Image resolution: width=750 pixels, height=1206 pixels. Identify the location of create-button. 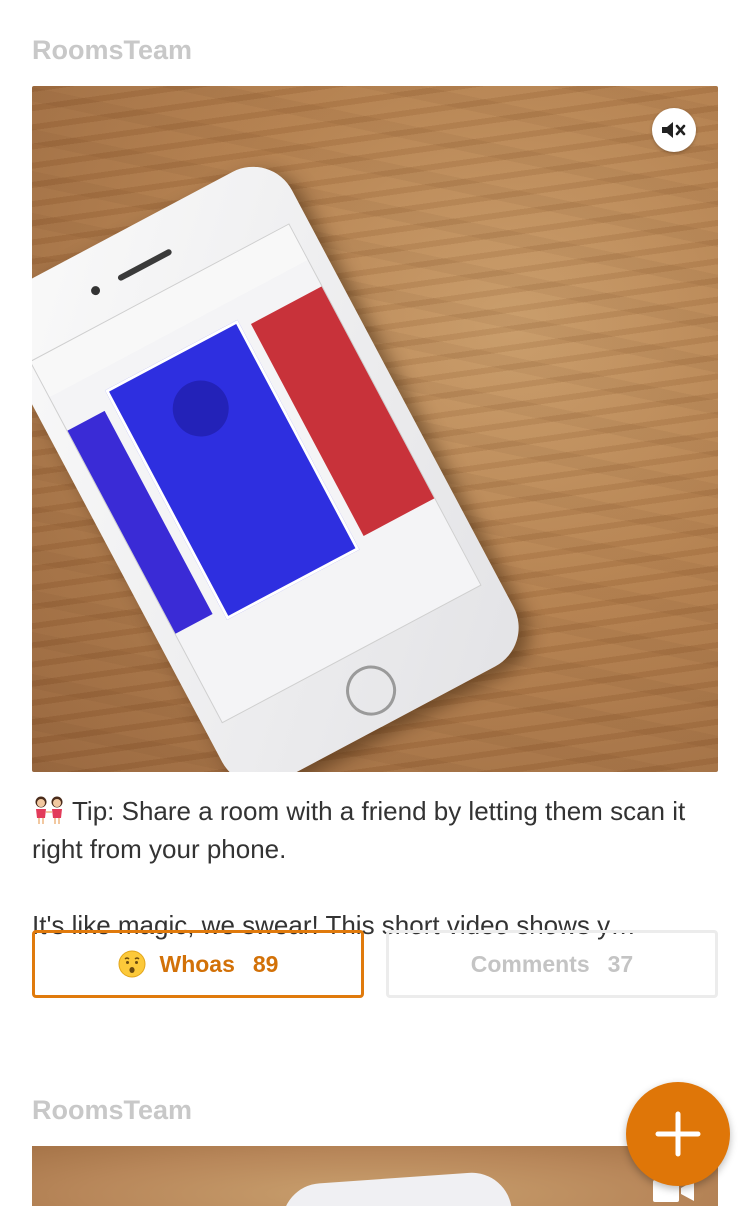
(678, 1134).